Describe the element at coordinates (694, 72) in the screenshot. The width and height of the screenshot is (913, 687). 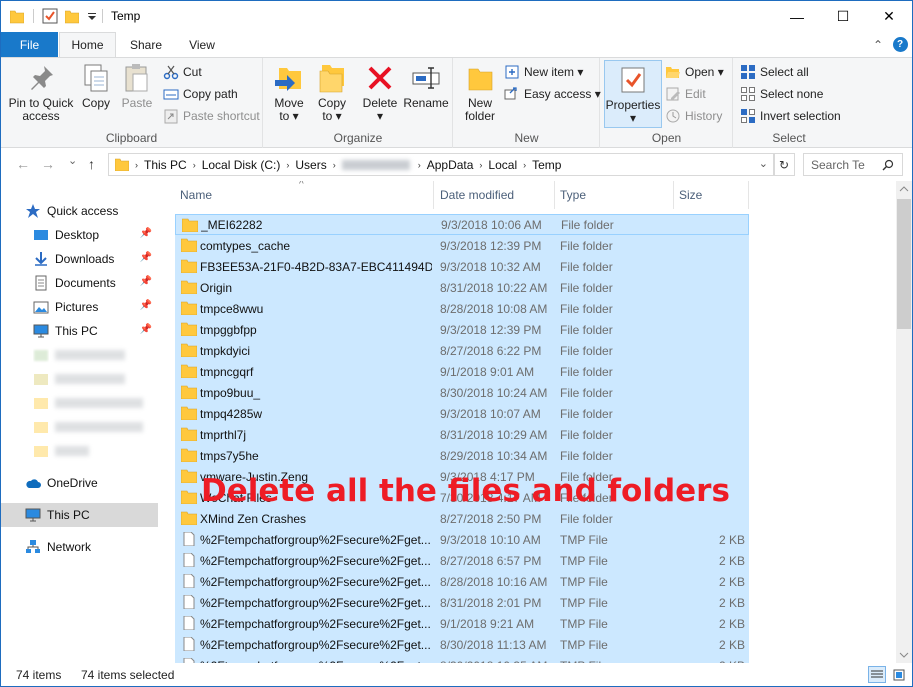
I see `open-button: Open ▾` at that location.